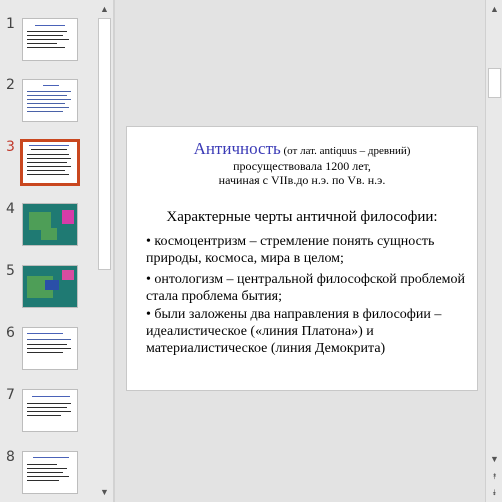 This screenshot has height=502, width=502. I want to click on previous-slide-icon: ⯭, so click(494, 476).